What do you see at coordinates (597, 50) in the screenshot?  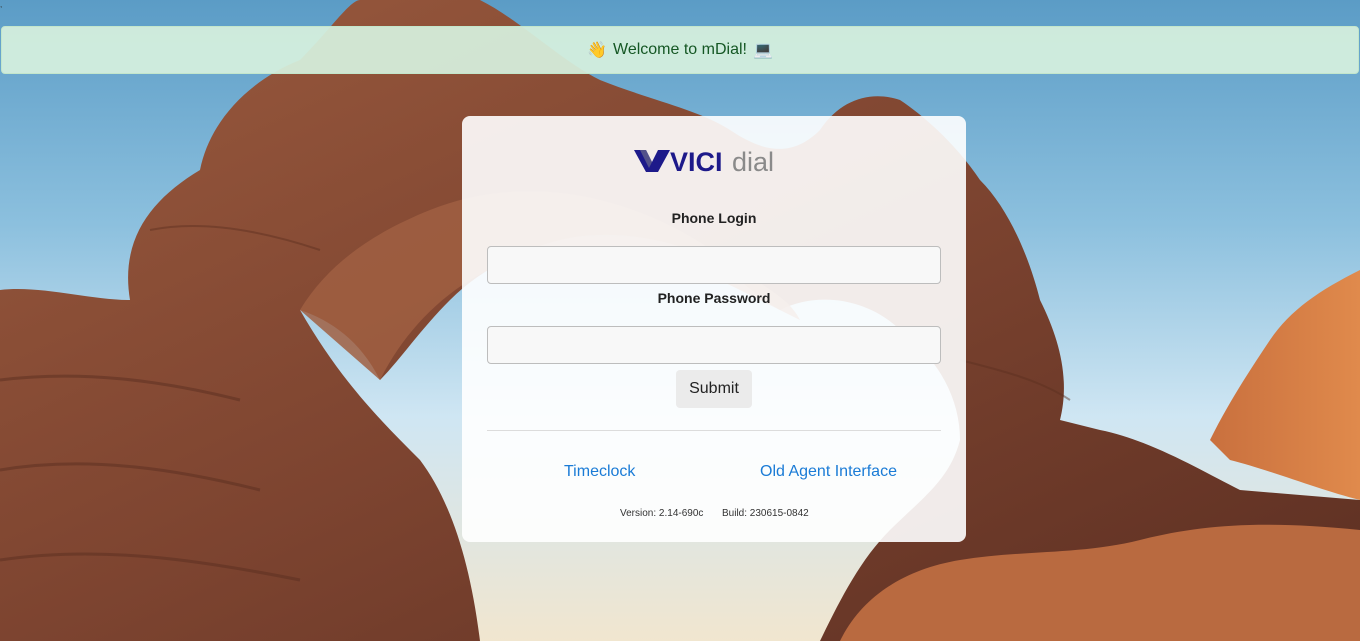 I see `wave-icon: 👋` at bounding box center [597, 50].